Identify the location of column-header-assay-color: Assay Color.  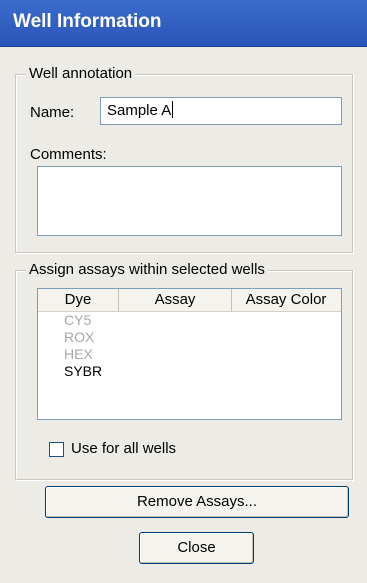
(286, 300).